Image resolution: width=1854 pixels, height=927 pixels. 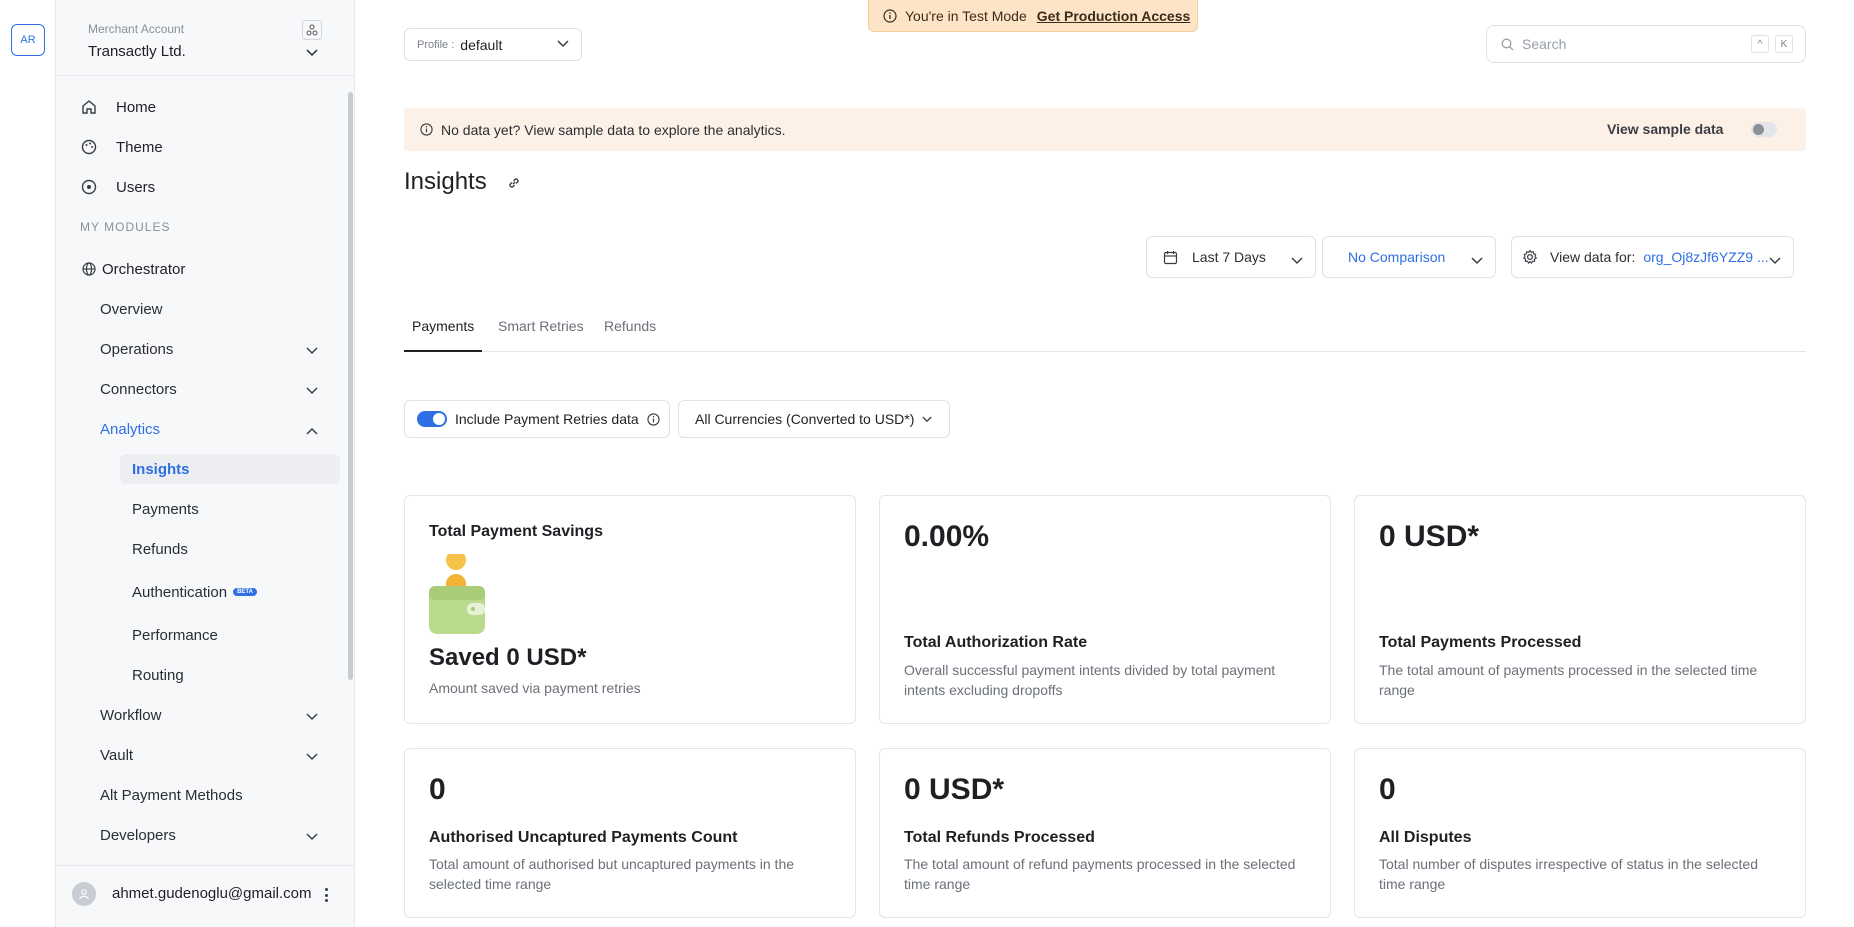 I want to click on view-sample-data-label: View sample data, so click(x=1665, y=129).